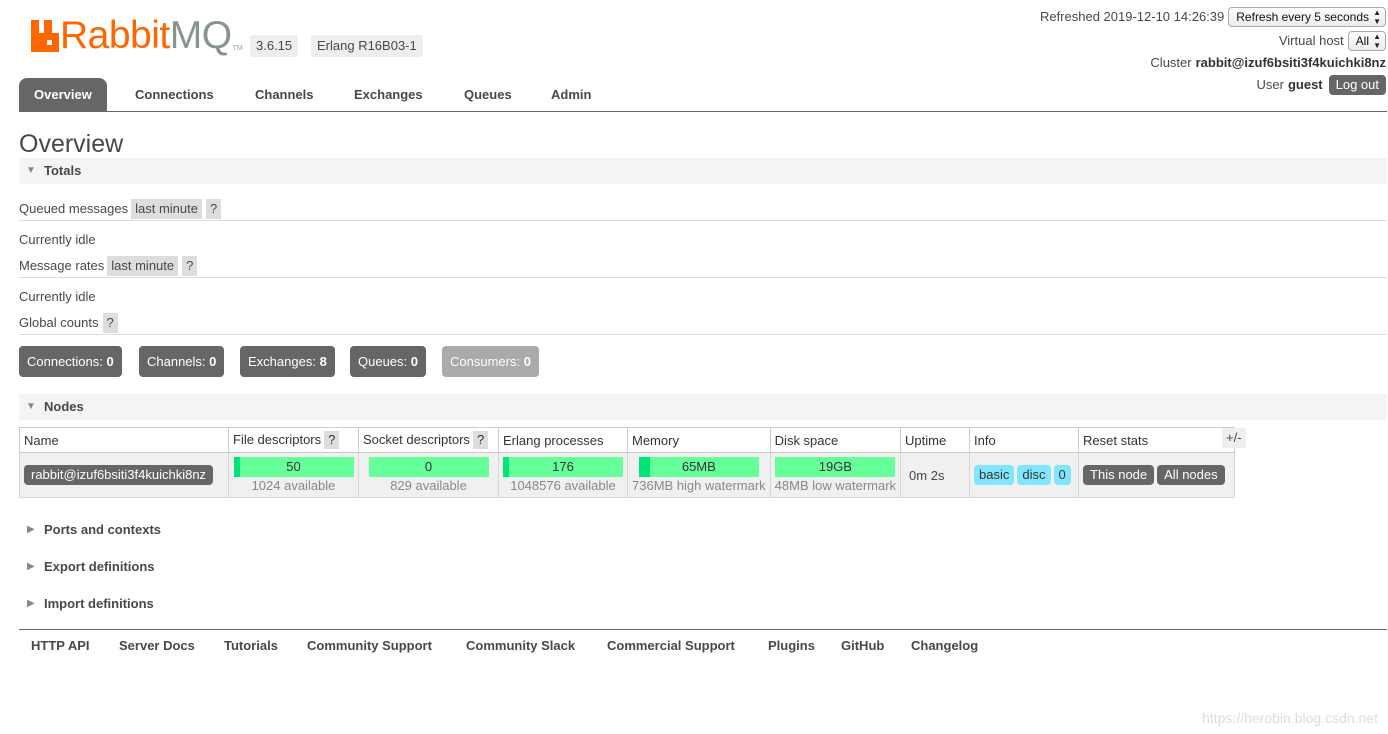 The height and width of the screenshot is (734, 1388). What do you see at coordinates (935, 475) in the screenshot?
I see `uptime-cell: 0m 2s` at bounding box center [935, 475].